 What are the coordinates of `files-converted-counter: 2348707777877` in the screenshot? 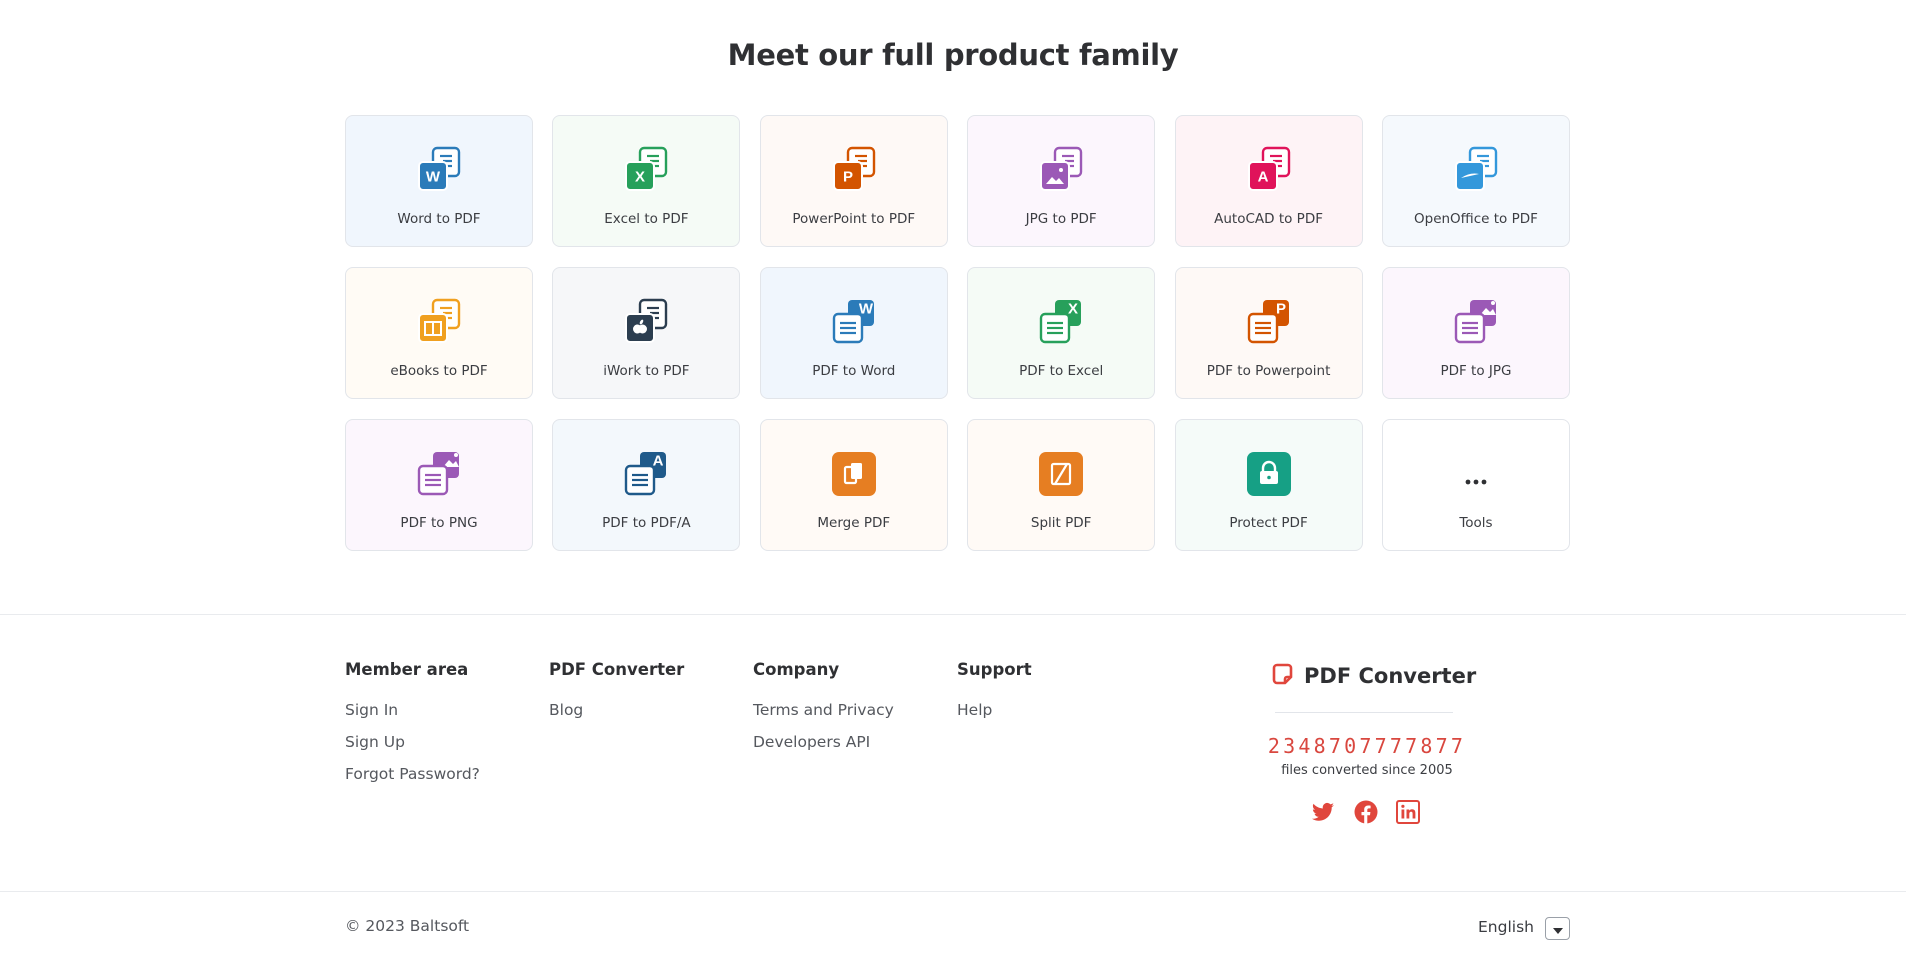 It's located at (1367, 746).